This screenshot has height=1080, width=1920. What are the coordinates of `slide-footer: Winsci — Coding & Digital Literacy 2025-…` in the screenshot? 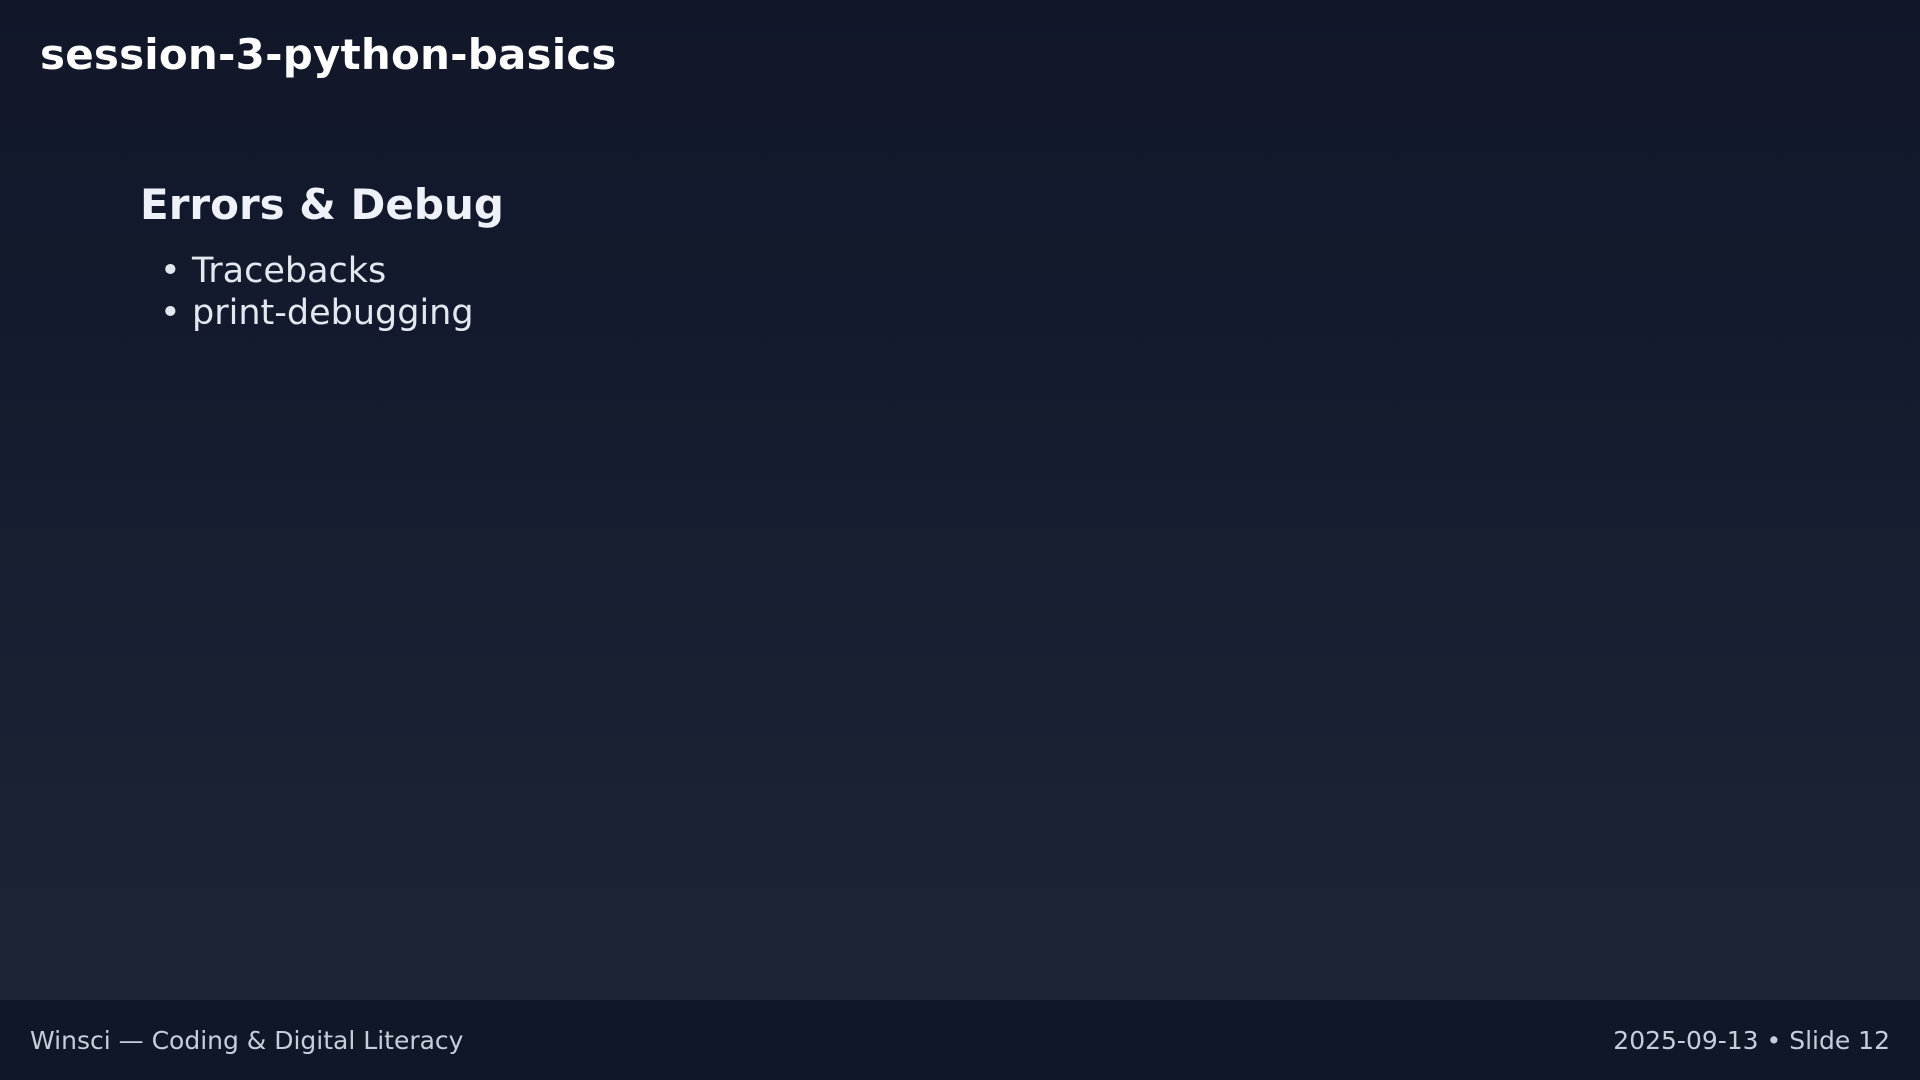 It's located at (960, 1040).